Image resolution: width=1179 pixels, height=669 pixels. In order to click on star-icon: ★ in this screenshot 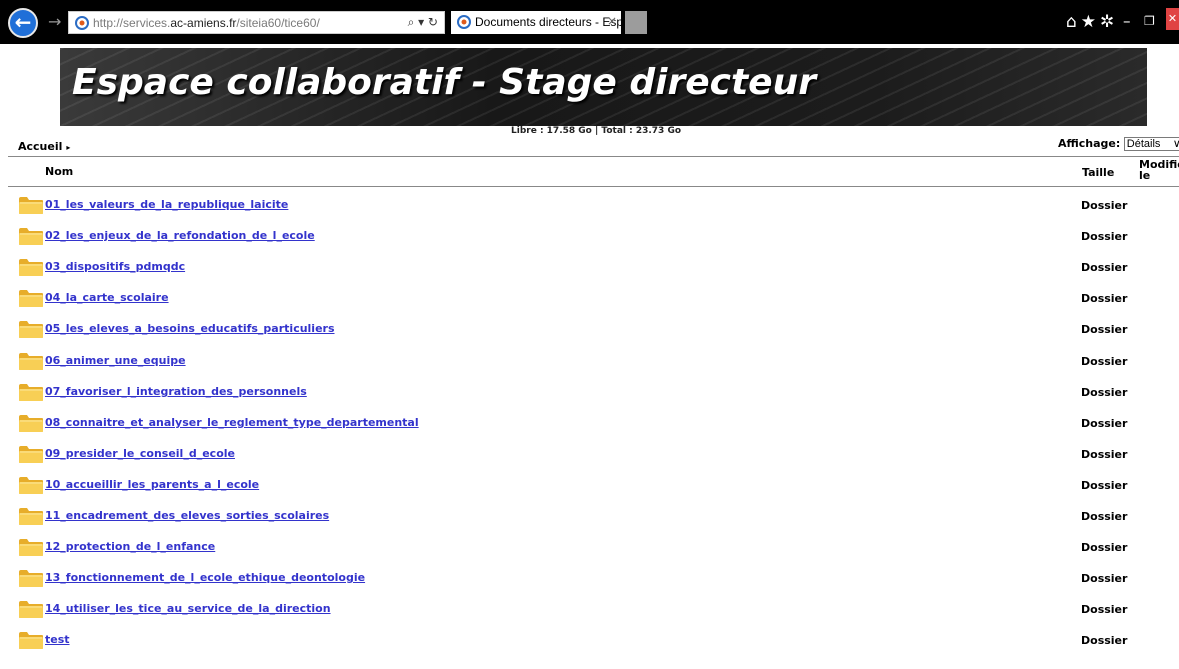, I will do `click(1090, 22)`.